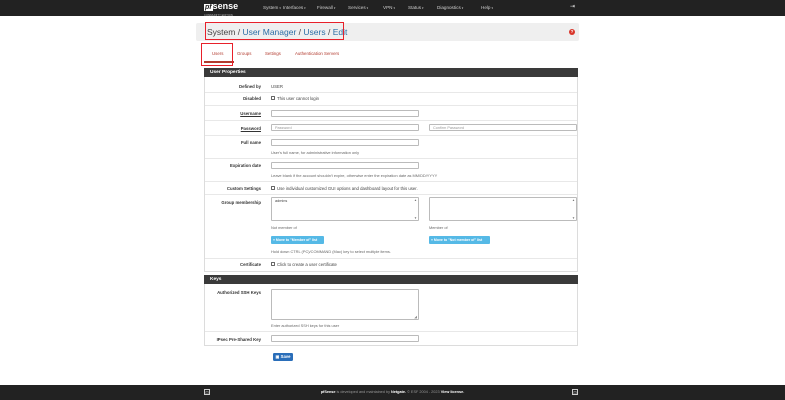  I want to click on netgate-link: Netgate., so click(398, 392).